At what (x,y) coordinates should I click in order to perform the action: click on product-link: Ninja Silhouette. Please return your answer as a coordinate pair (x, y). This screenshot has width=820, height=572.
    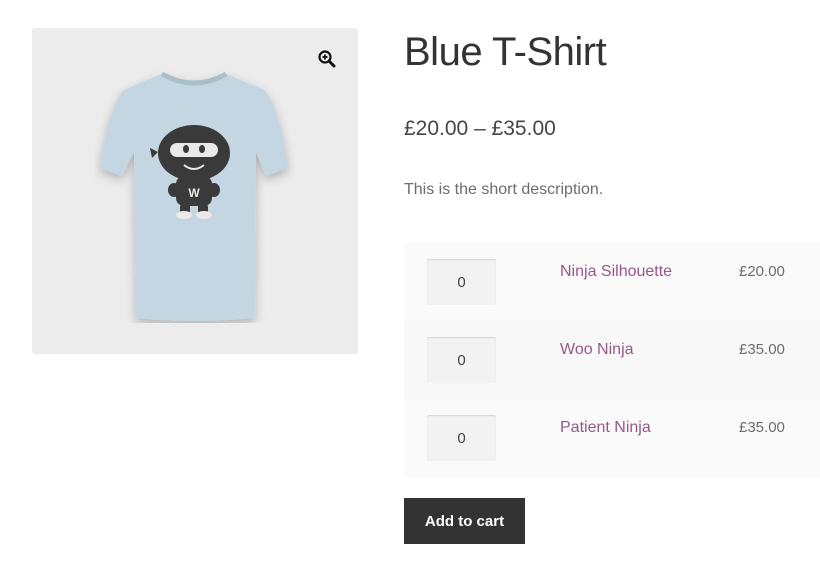
    Looking at the image, I should click on (616, 272).